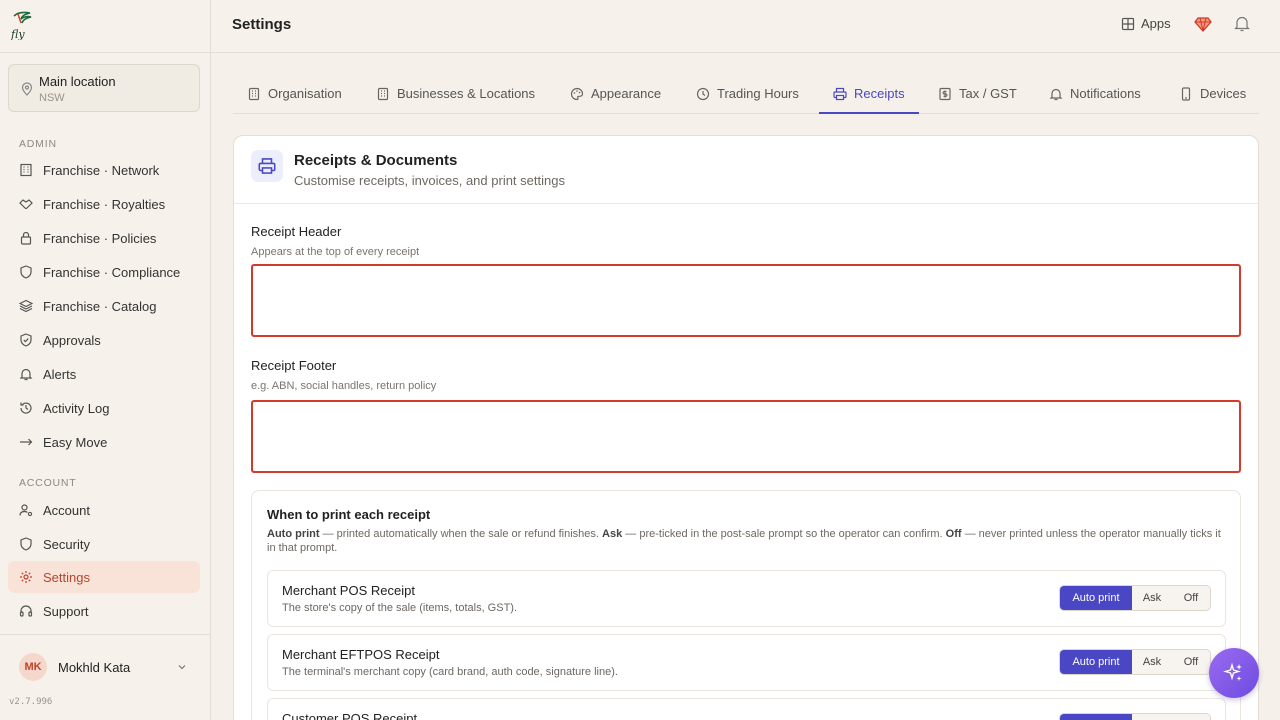 The width and height of the screenshot is (1280, 720). What do you see at coordinates (869, 94) in the screenshot?
I see `tab-receipts: Receipts` at bounding box center [869, 94].